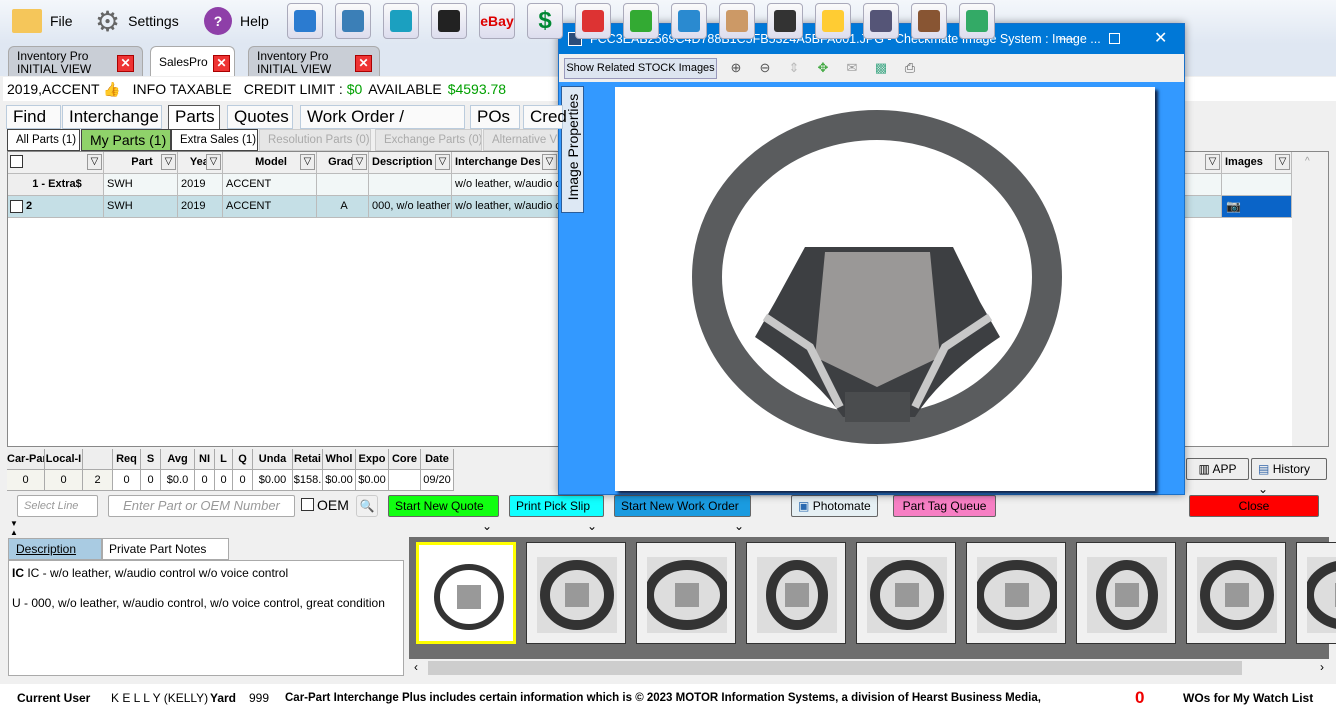  What do you see at coordinates (1289, 477) in the screenshot?
I see `history-button: ▤ History ⌄` at bounding box center [1289, 477].